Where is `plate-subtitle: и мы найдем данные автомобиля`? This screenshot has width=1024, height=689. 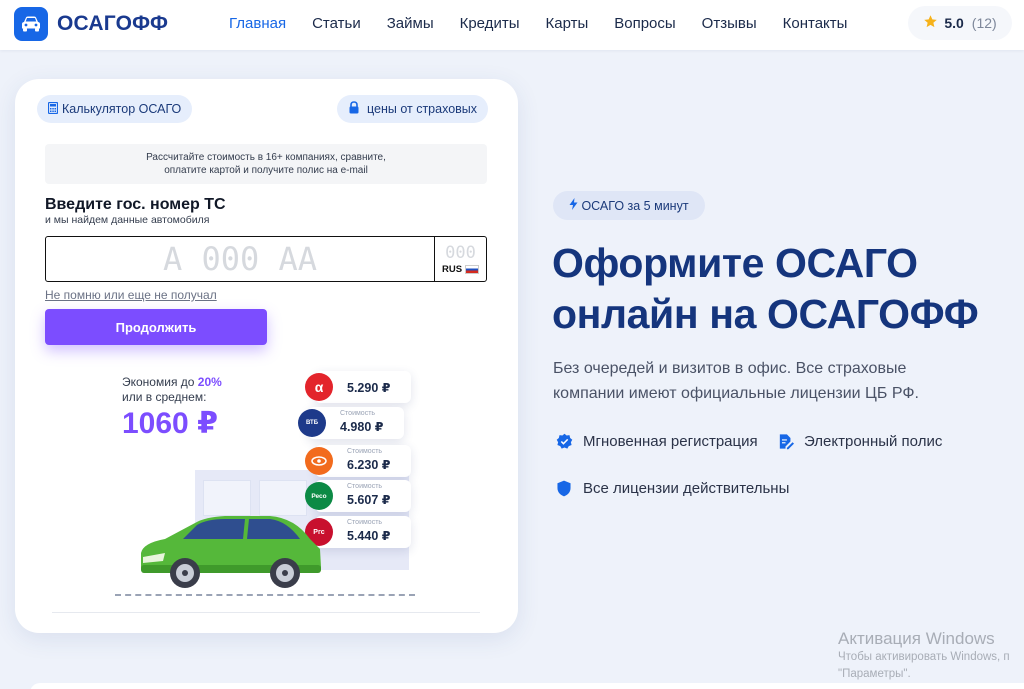 plate-subtitle: и мы найдем данные автомобиля is located at coordinates (127, 220).